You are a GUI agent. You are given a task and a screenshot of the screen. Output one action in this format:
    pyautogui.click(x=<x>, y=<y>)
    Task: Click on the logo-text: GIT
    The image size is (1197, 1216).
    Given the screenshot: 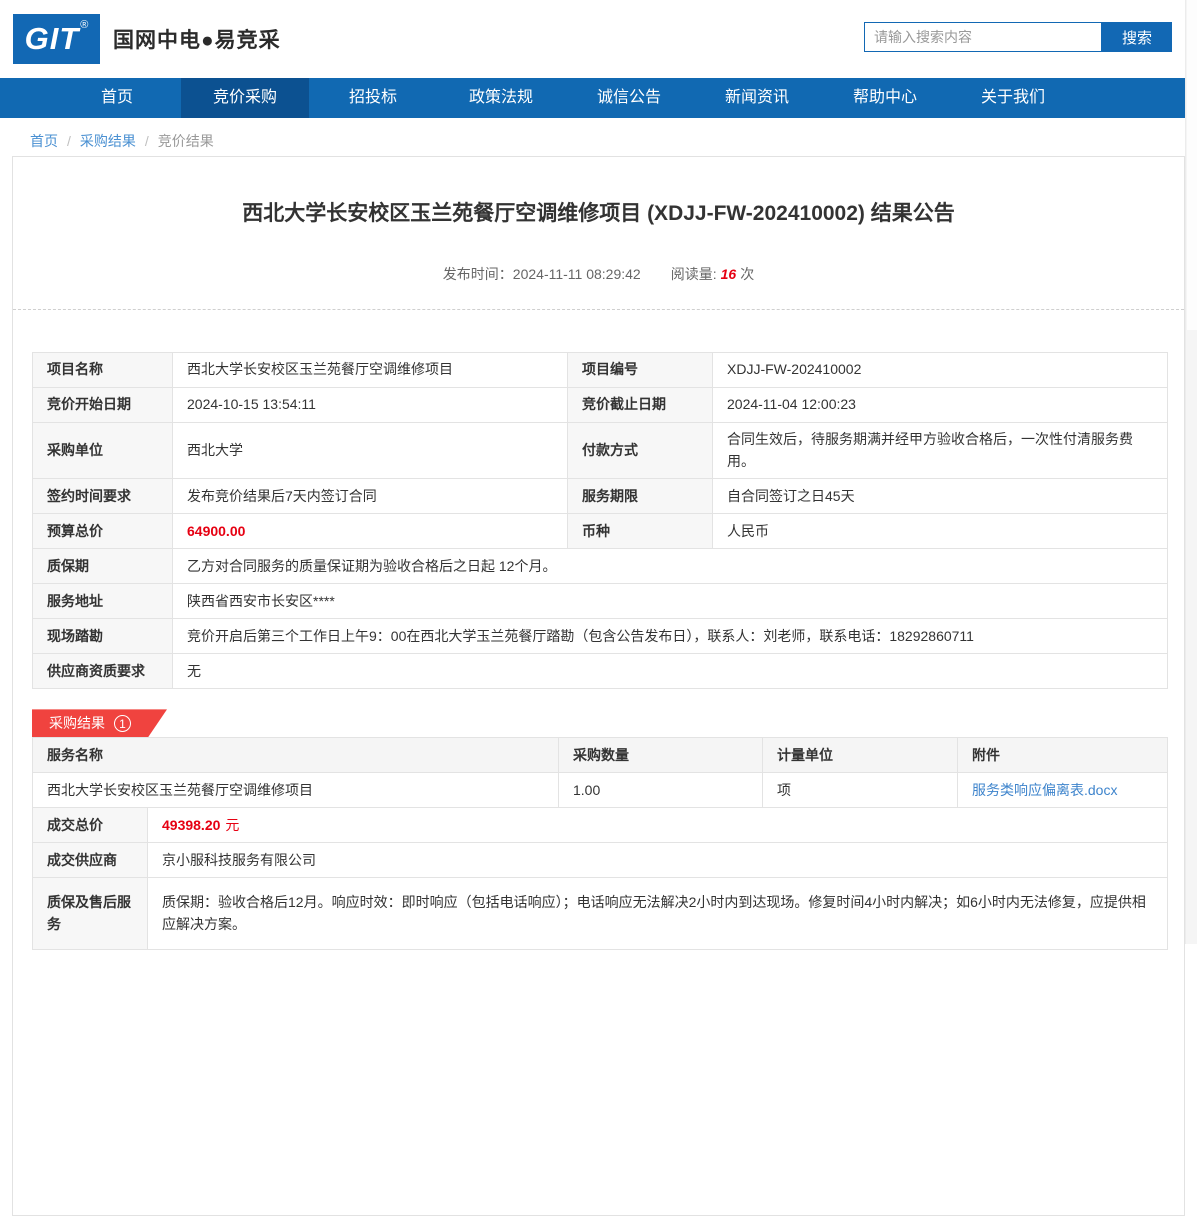 What is the action you would take?
    pyautogui.click(x=52, y=38)
    